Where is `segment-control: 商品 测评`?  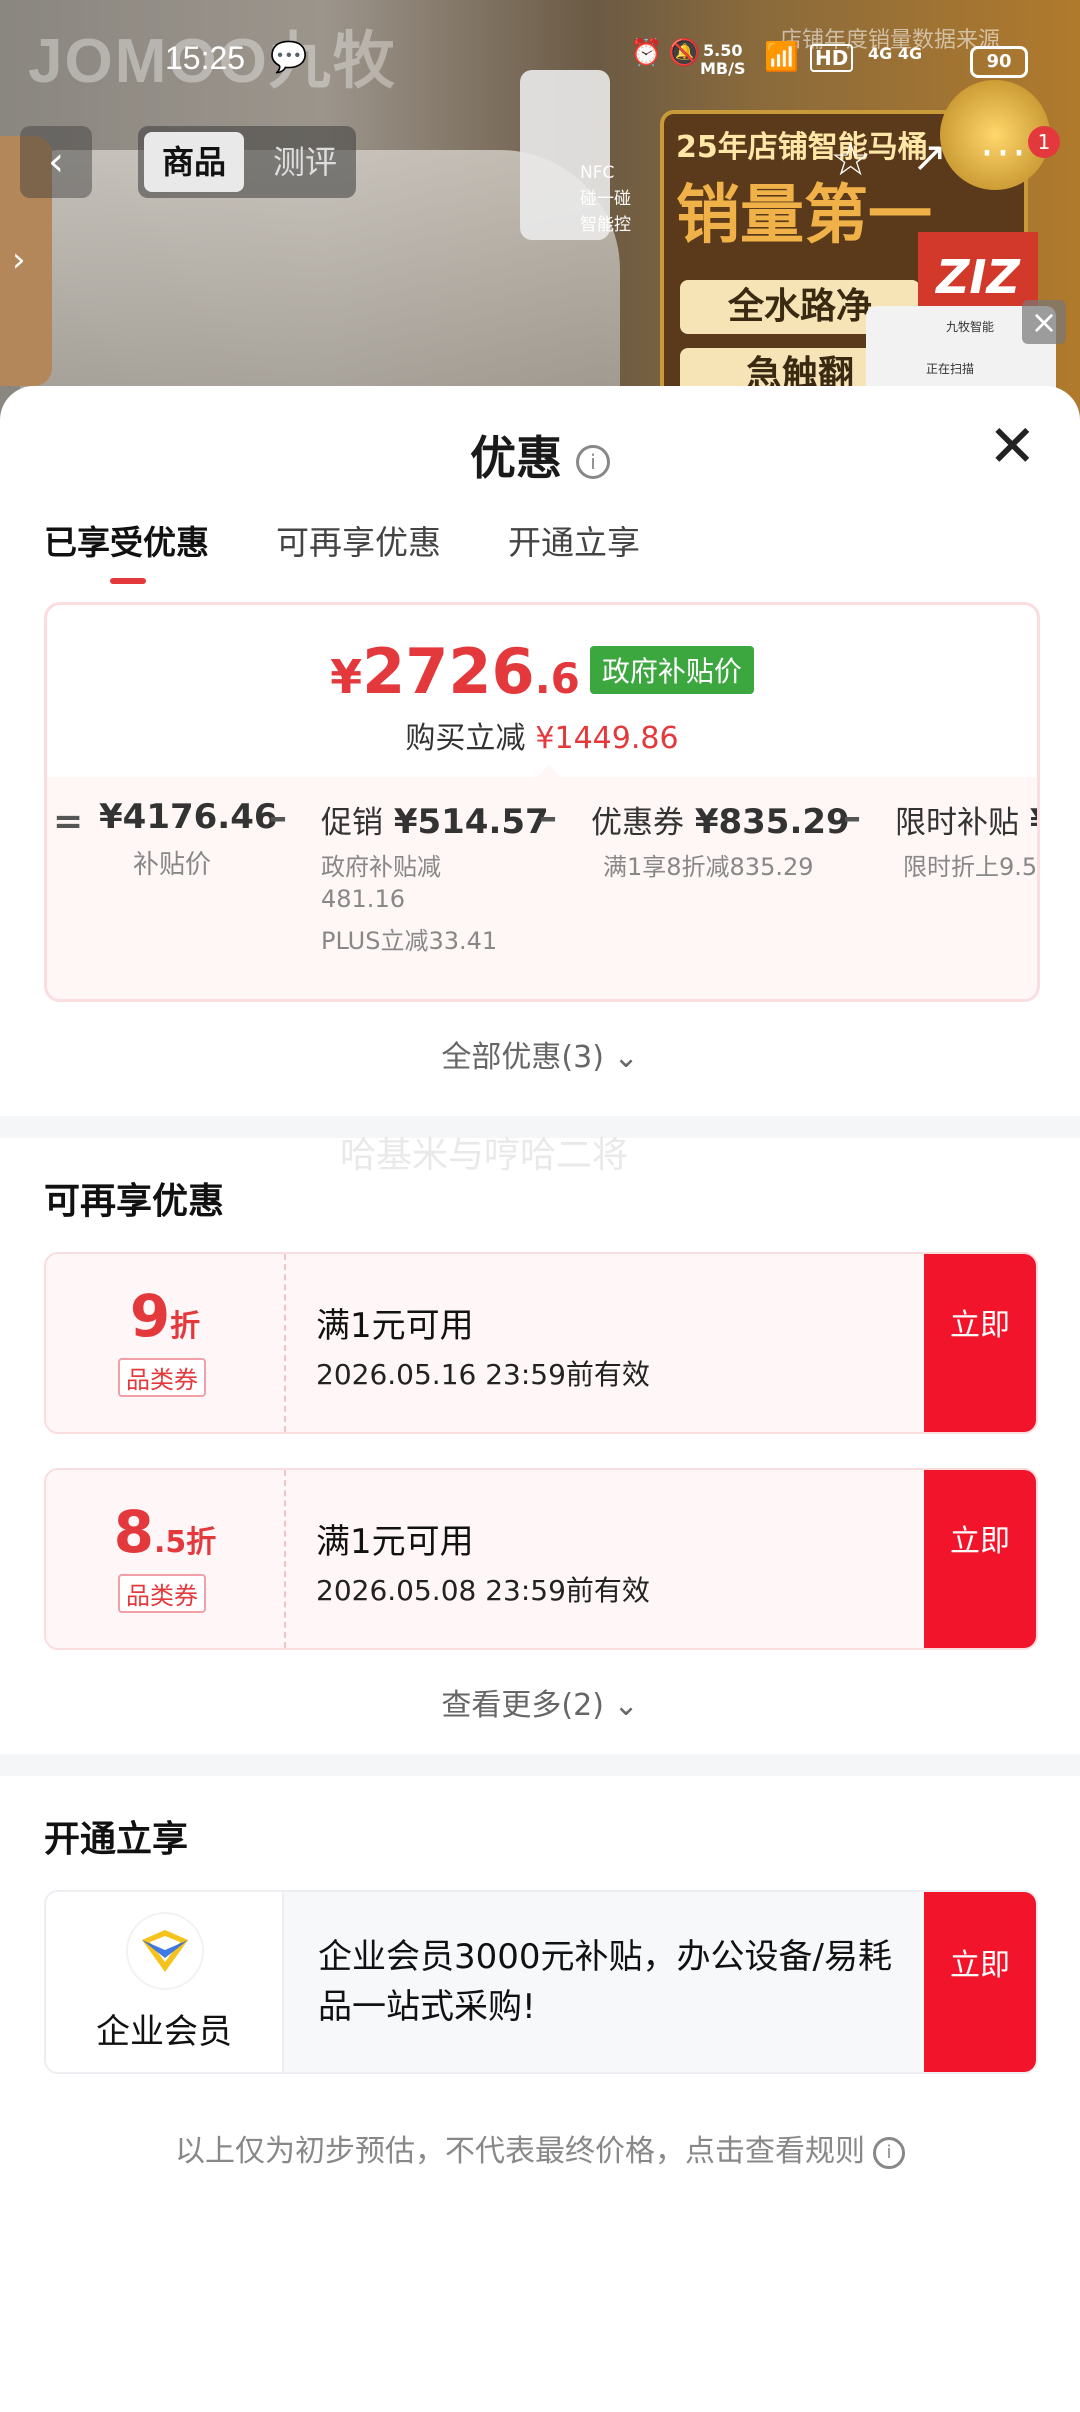 segment-control: 商品 测评 is located at coordinates (247, 162).